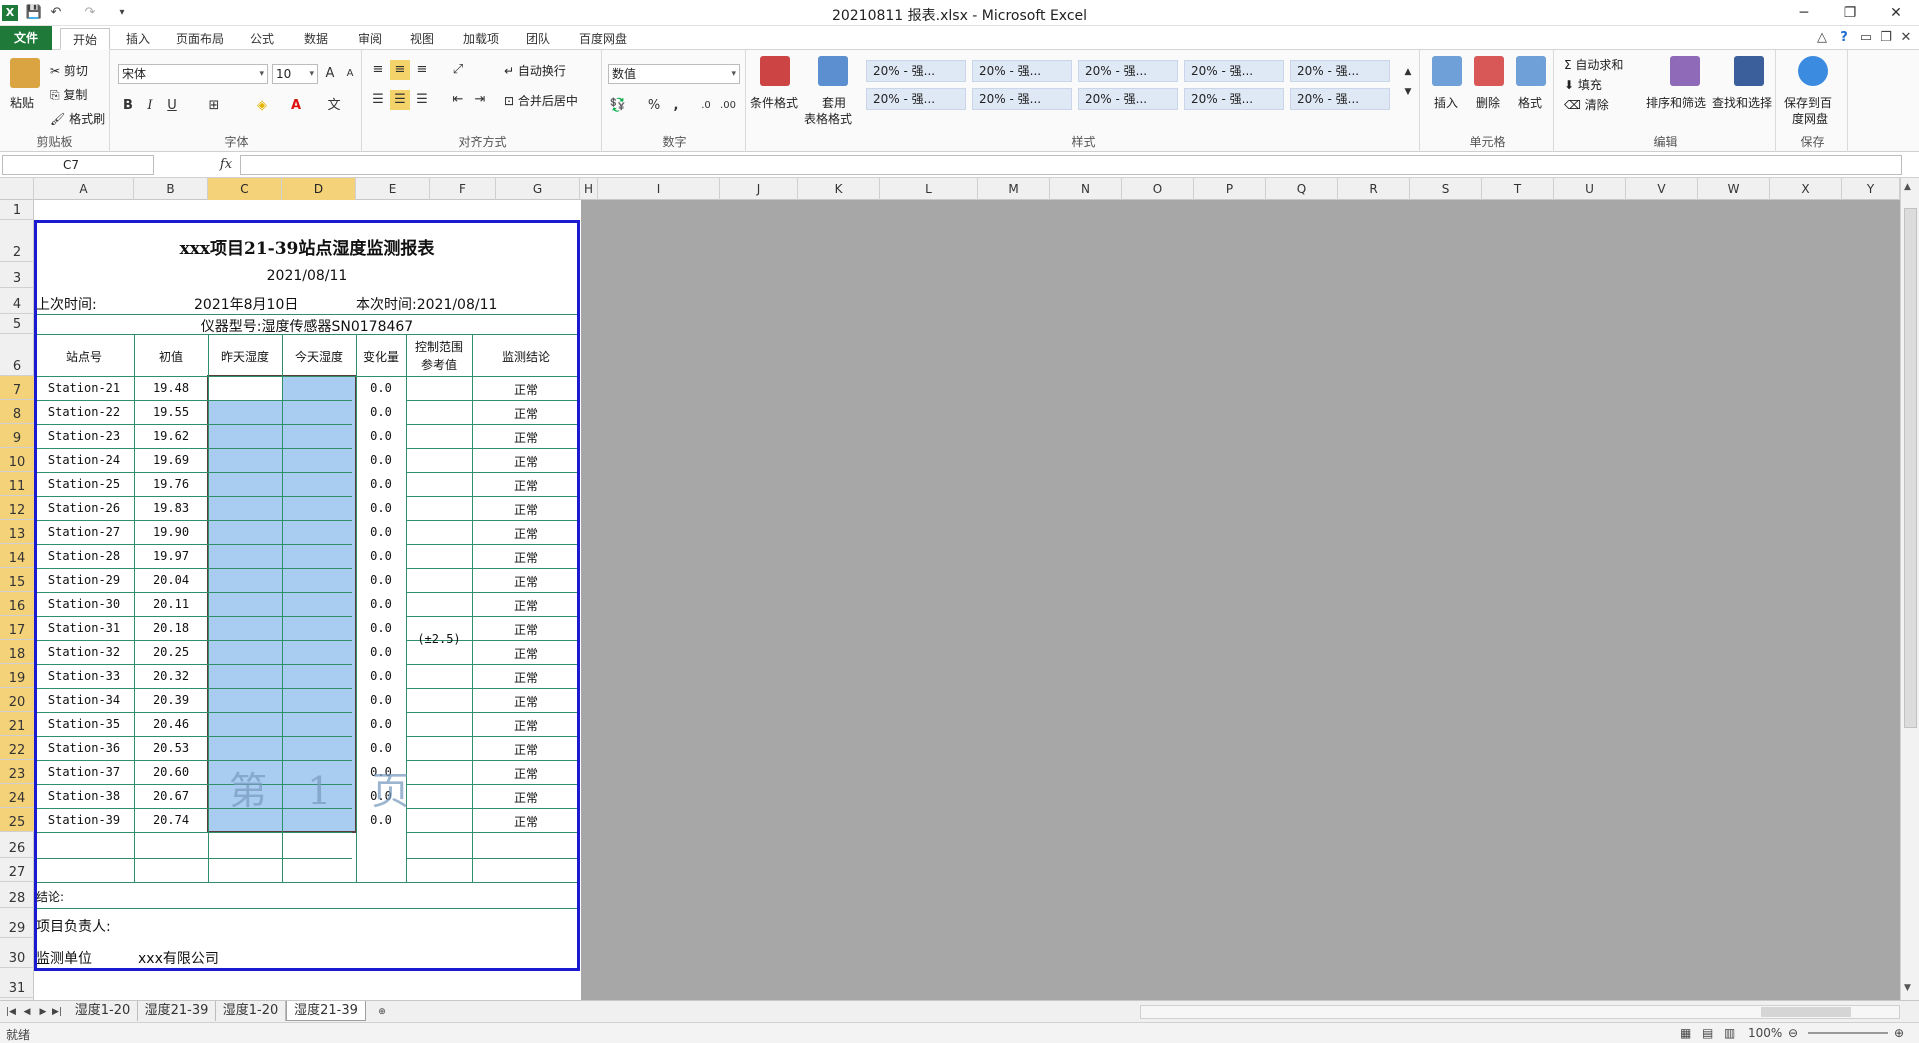 The image size is (1919, 1043). I want to click on fill-button: ⬇ 填充, so click(1583, 84).